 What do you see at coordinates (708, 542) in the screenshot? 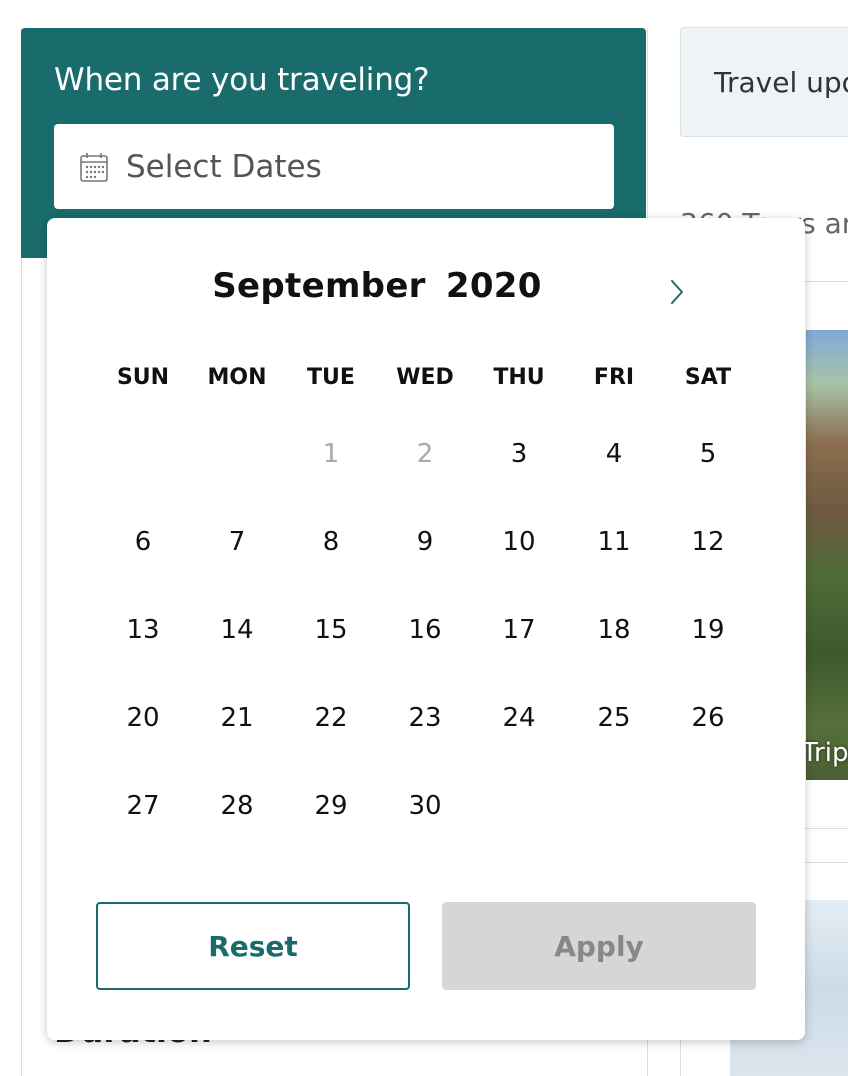
I see `calendar-day: 12` at bounding box center [708, 542].